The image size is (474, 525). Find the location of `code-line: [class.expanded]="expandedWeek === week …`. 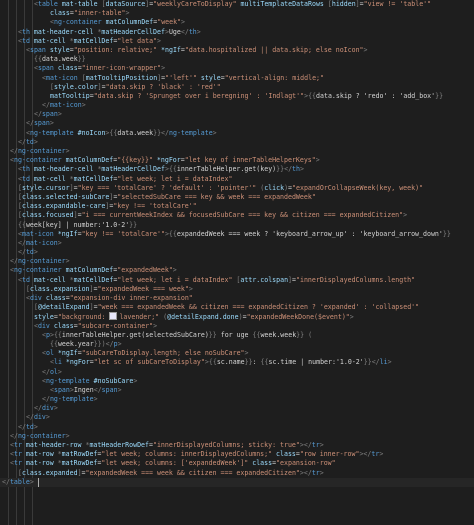

code-line: [class.expanded]="expandedWeek === week … is located at coordinates (237, 473).